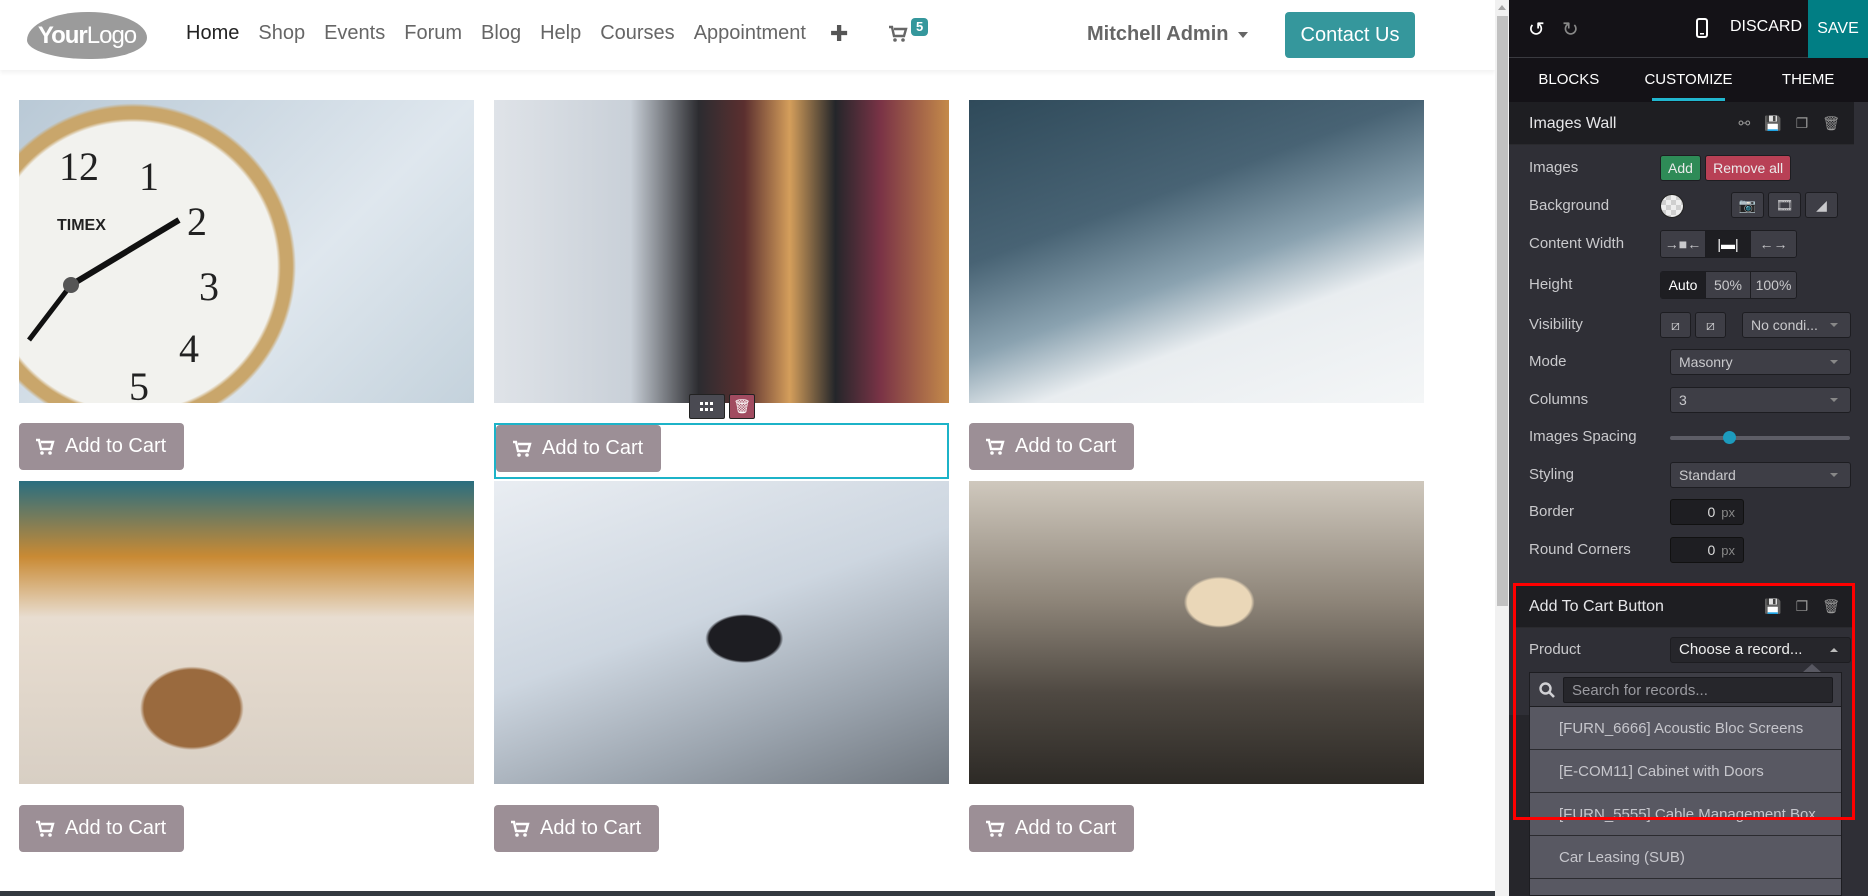 The width and height of the screenshot is (1868, 896). What do you see at coordinates (1766, 27) in the screenshot?
I see `discard-button: DISCARD` at bounding box center [1766, 27].